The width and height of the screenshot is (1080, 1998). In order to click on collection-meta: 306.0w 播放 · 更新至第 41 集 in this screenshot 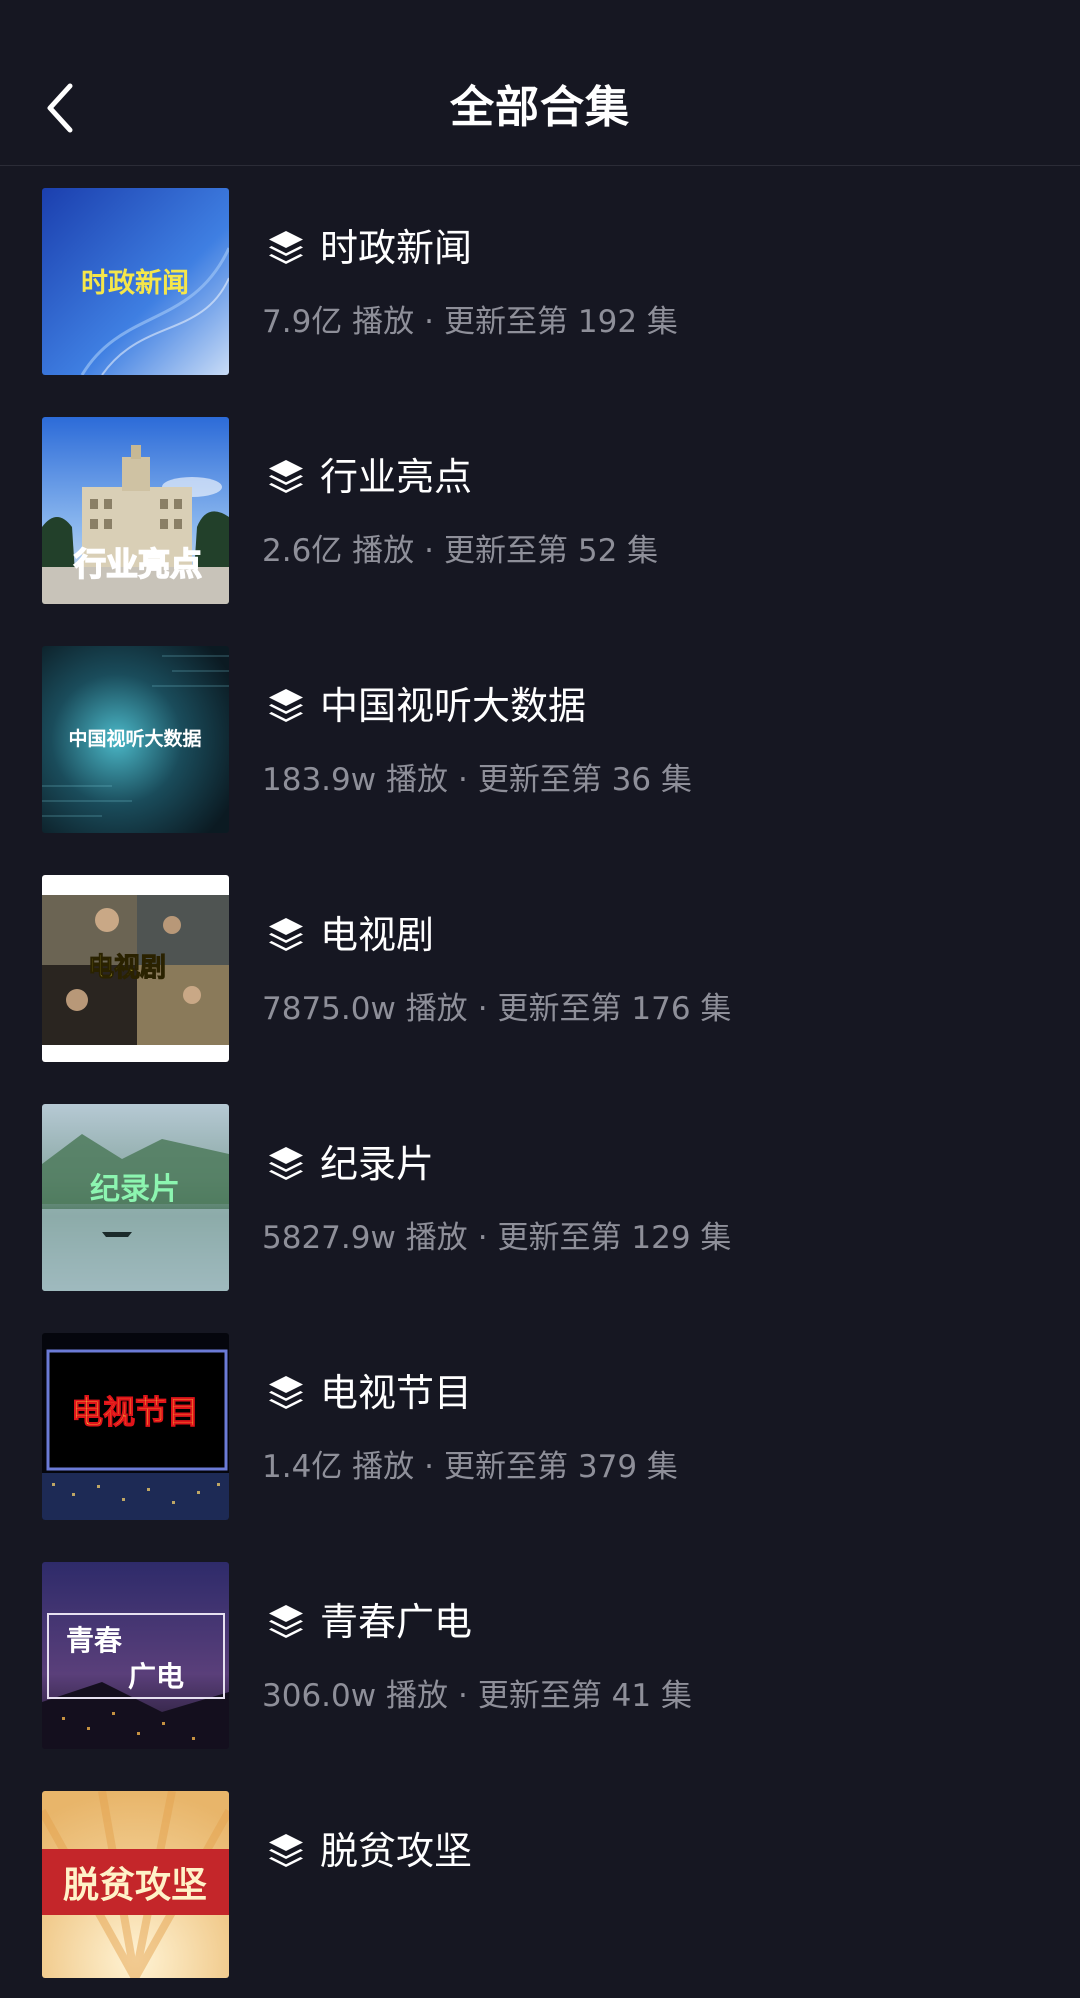, I will do `click(477, 1696)`.